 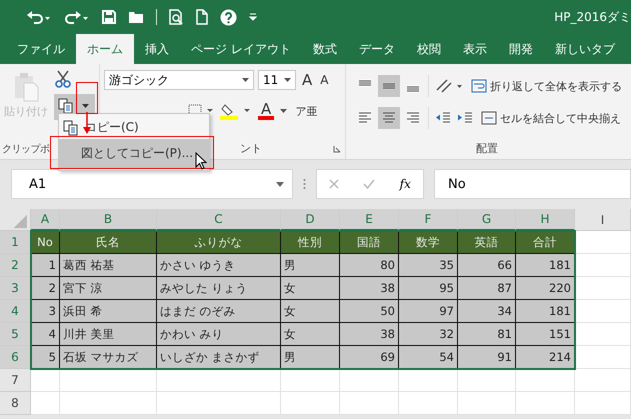 I want to click on column-header: A, so click(x=45, y=220).